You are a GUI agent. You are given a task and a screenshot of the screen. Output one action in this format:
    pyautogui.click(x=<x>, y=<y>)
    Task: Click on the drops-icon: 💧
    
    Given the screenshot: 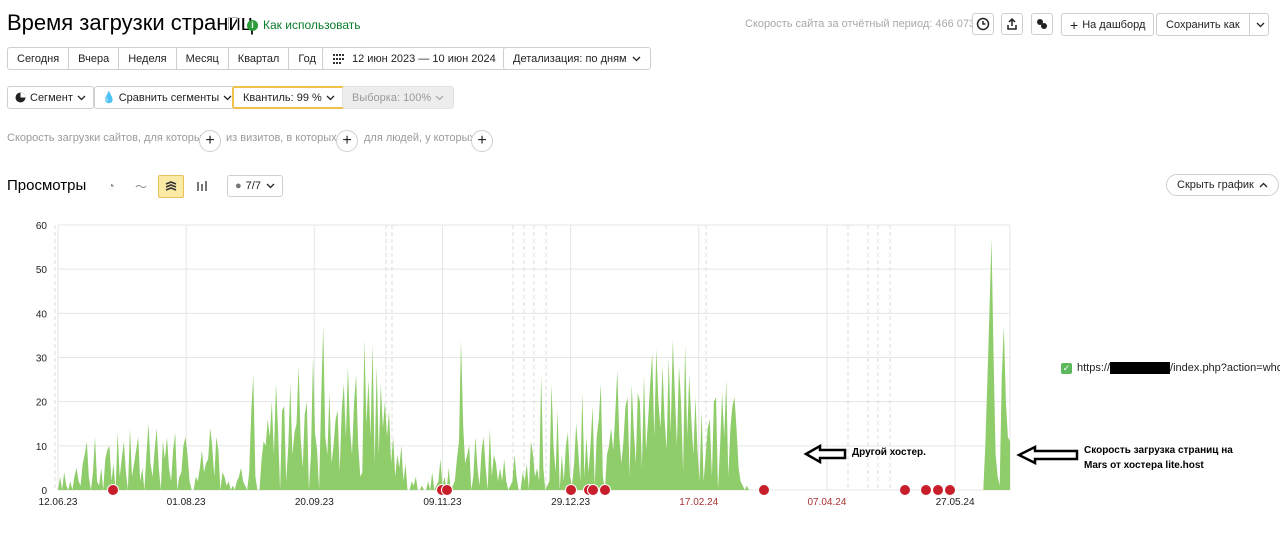 What is the action you would take?
    pyautogui.click(x=109, y=98)
    